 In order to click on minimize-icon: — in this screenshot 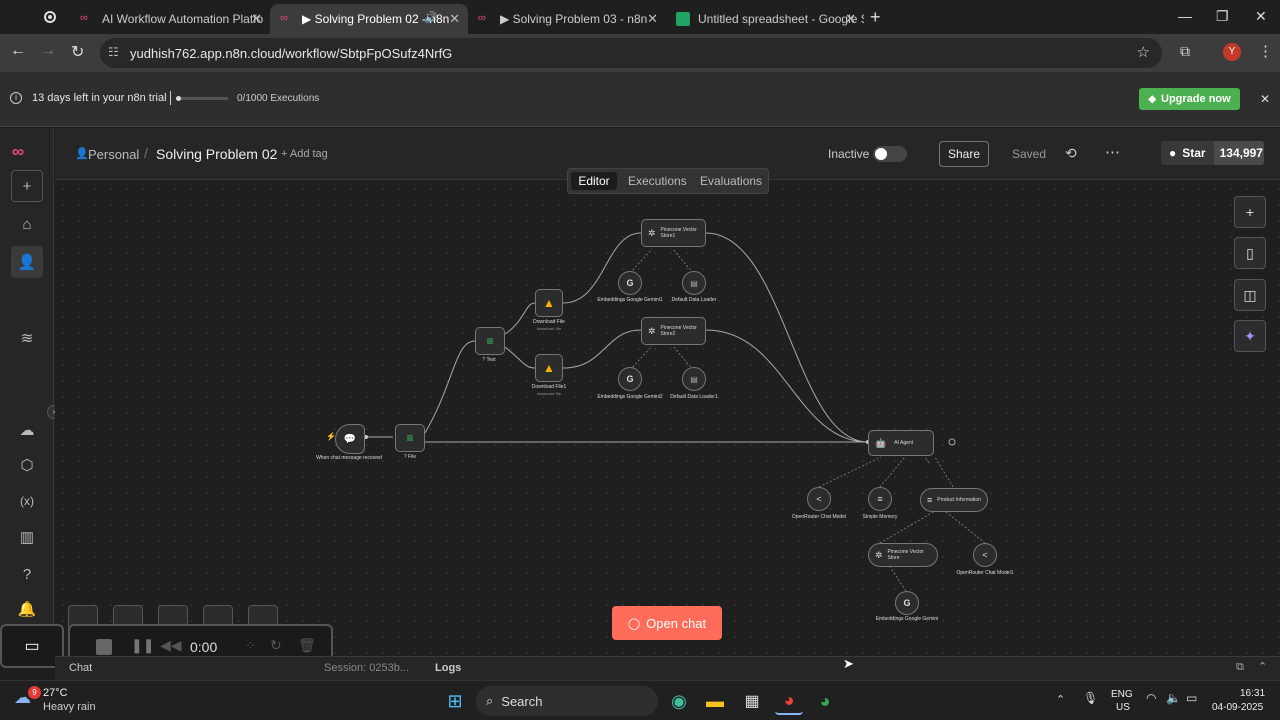, I will do `click(1185, 16)`.